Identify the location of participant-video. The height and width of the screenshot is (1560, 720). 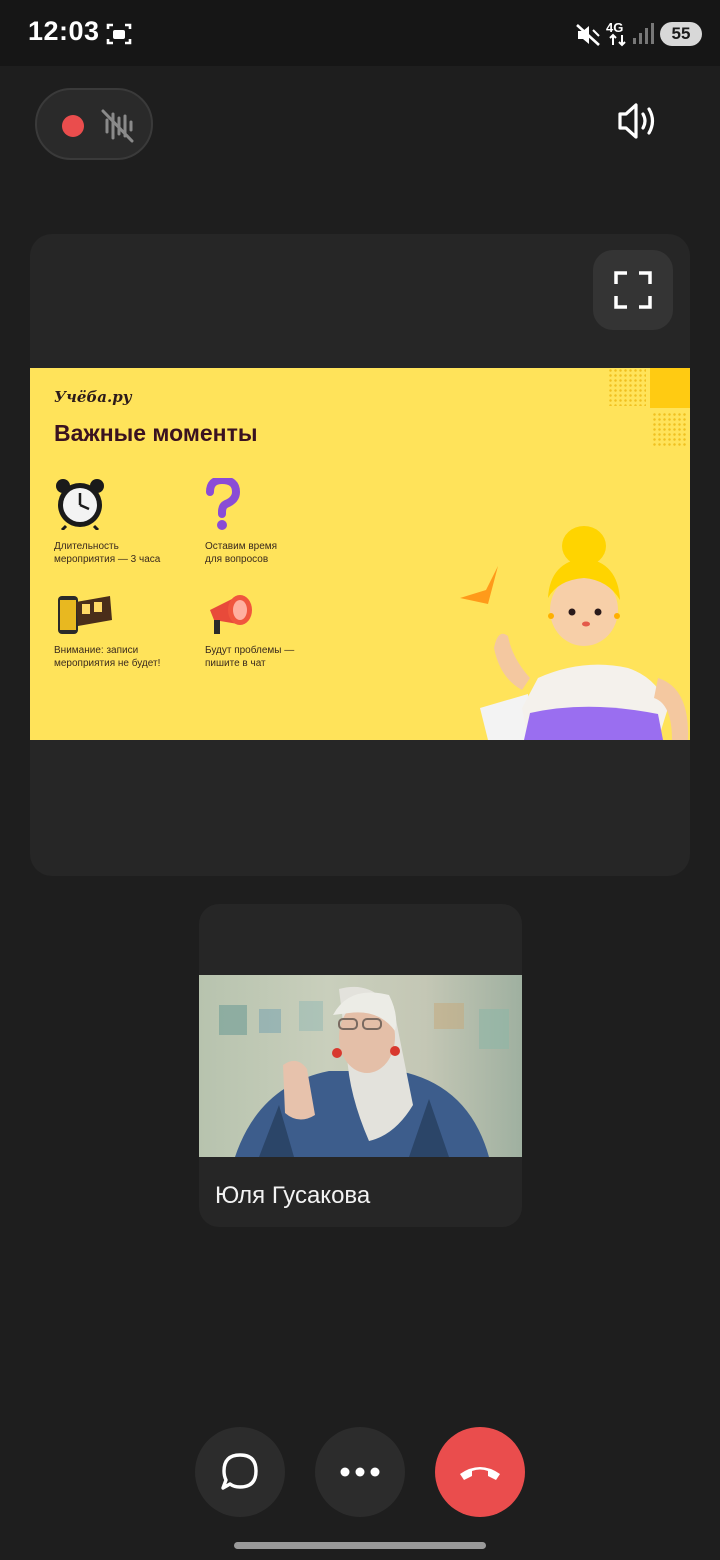
(360, 1066).